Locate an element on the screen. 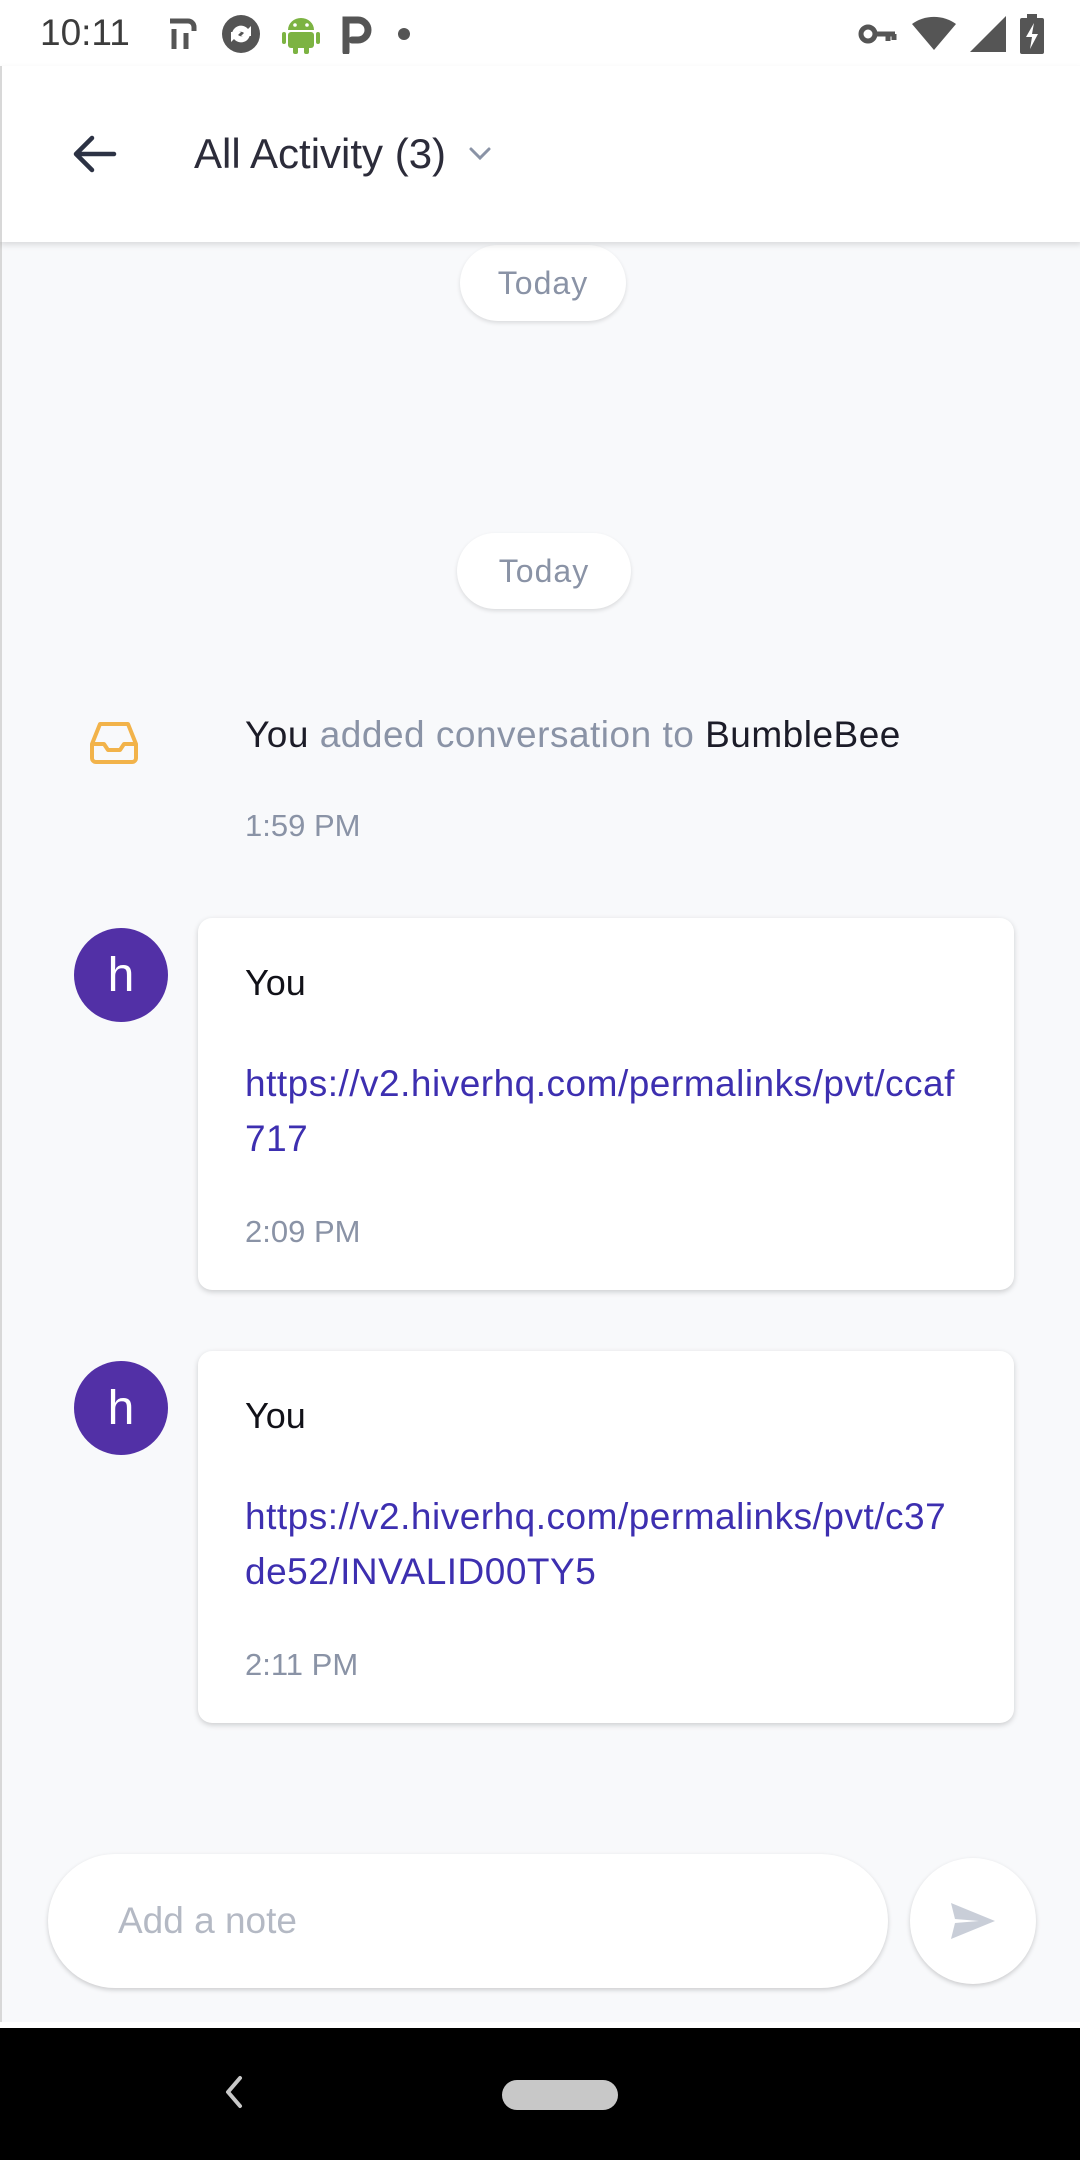 This screenshot has height=2160, width=1080. note-composer is located at coordinates (540, 1926).